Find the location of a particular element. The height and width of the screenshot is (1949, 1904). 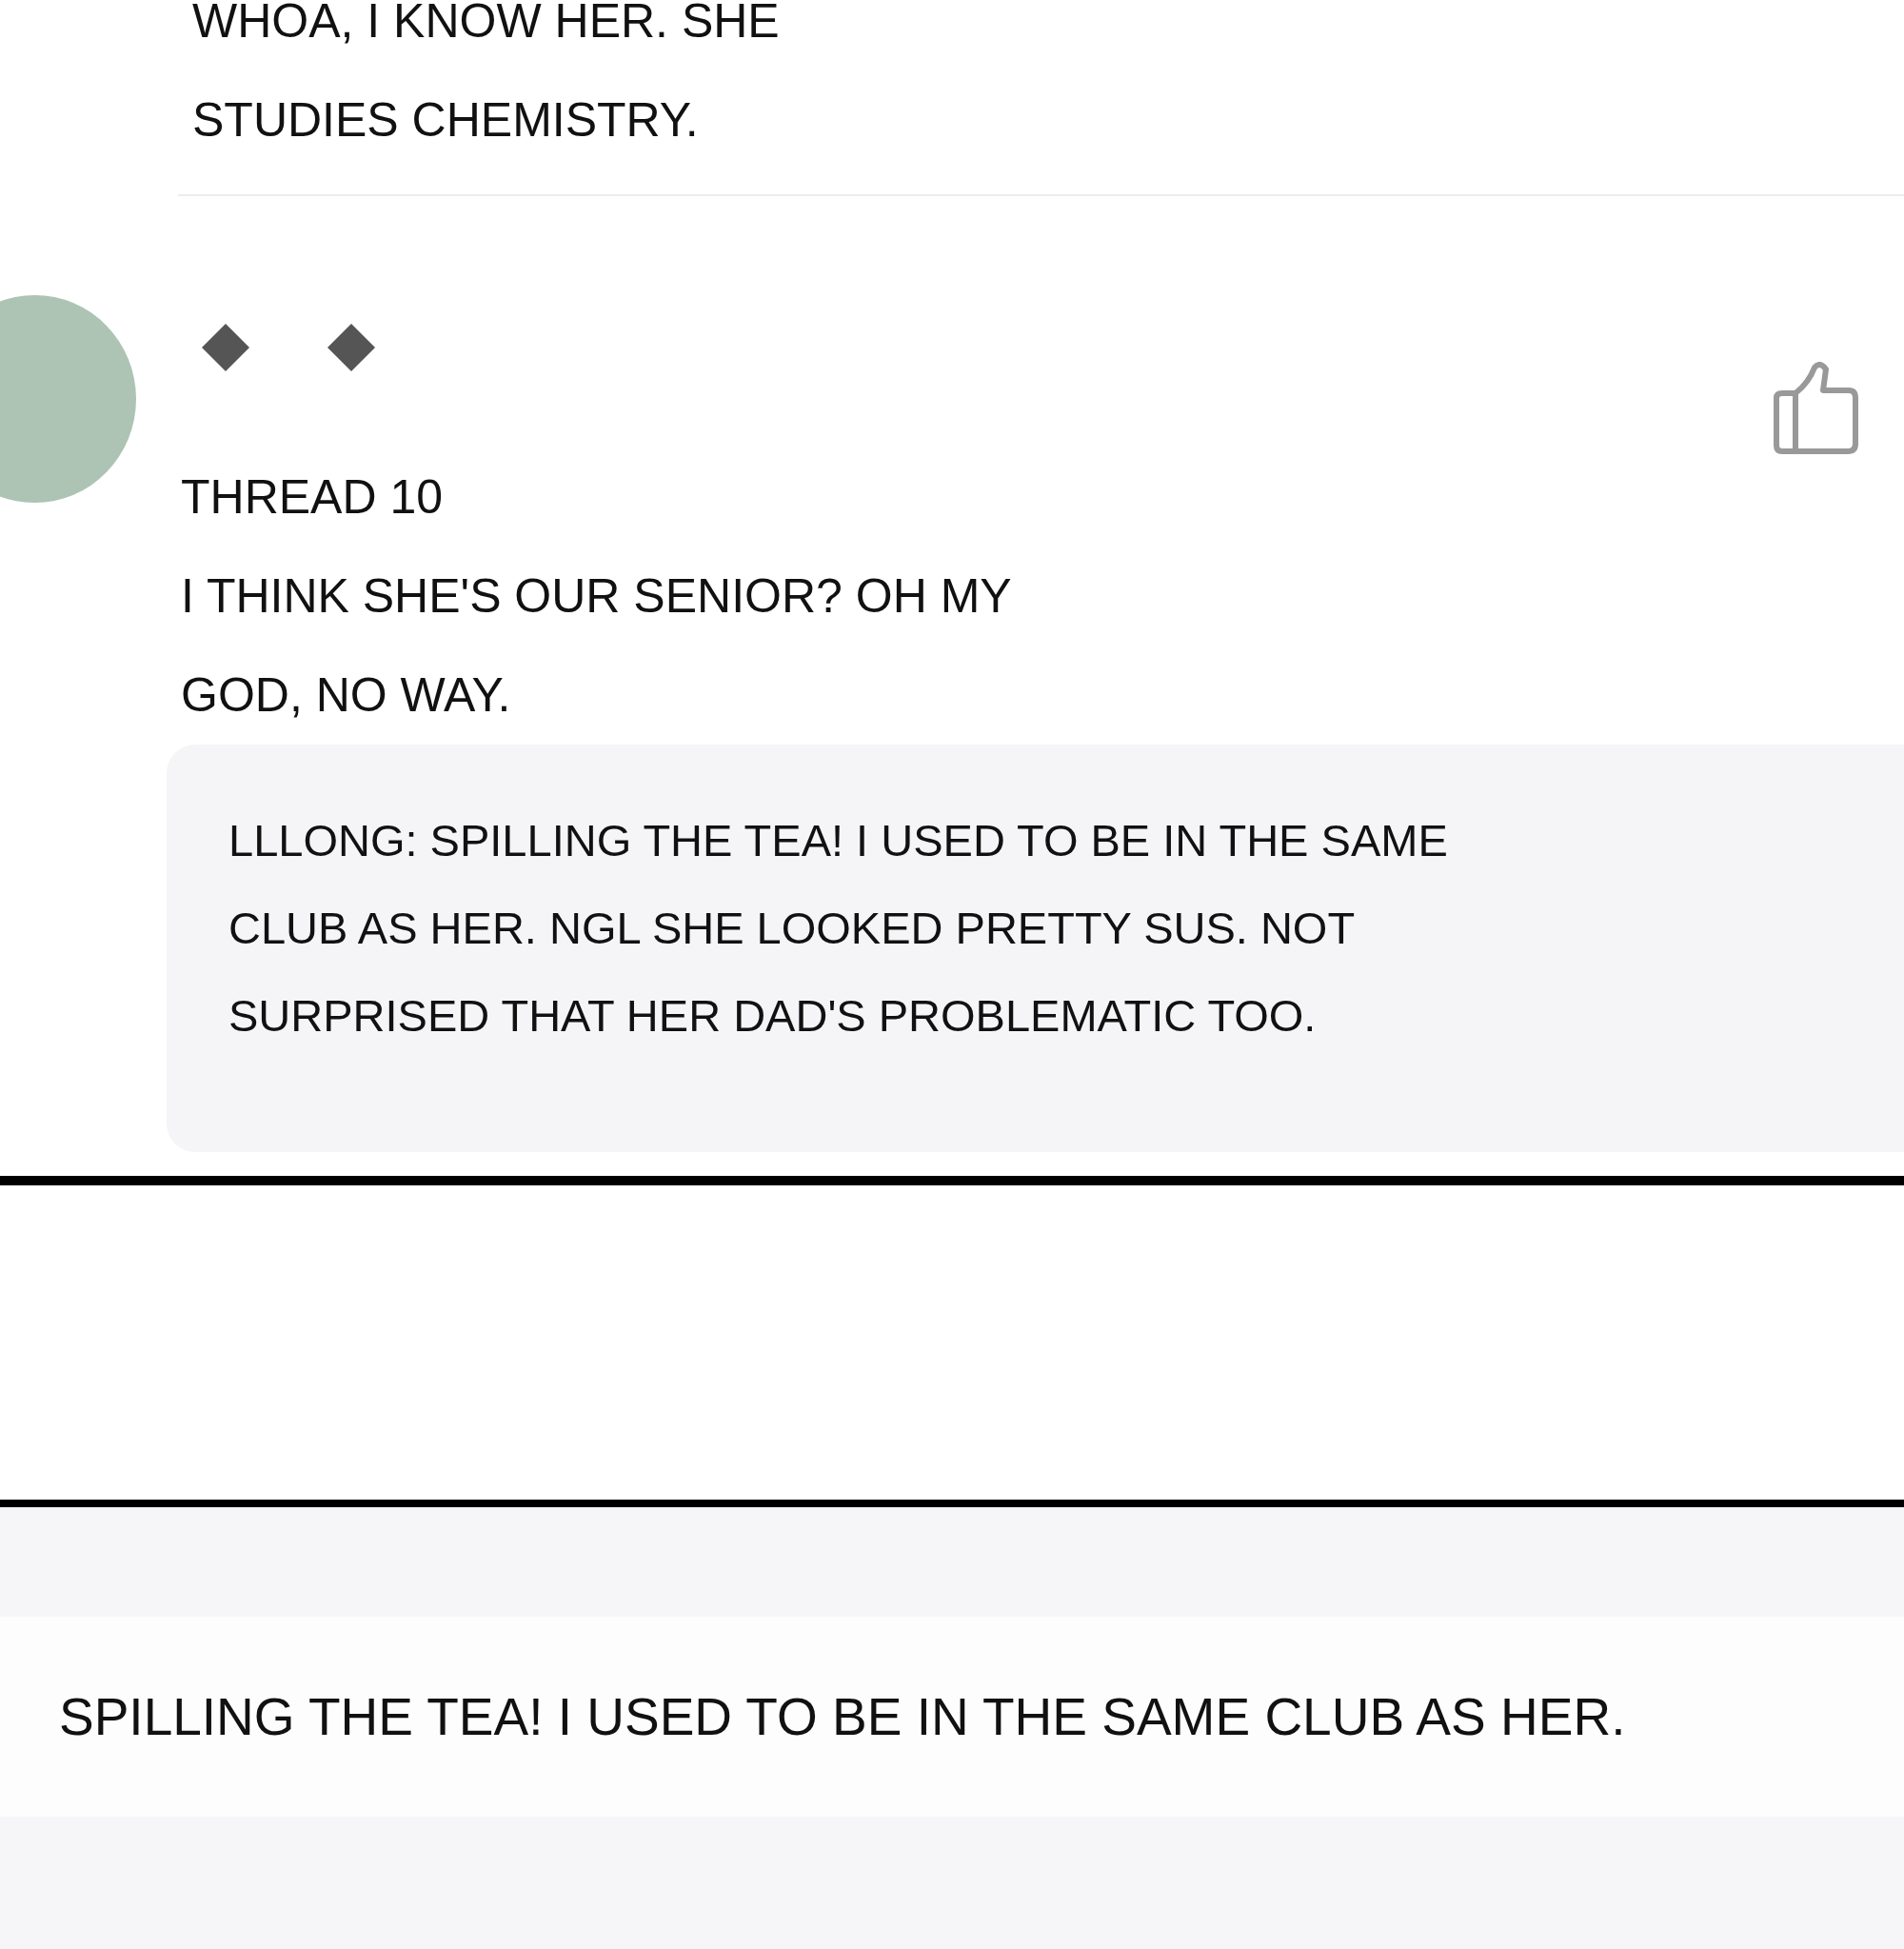

comment-text-line: I THINK SHE'S OUR SENIOR? OH MY is located at coordinates (596, 596).